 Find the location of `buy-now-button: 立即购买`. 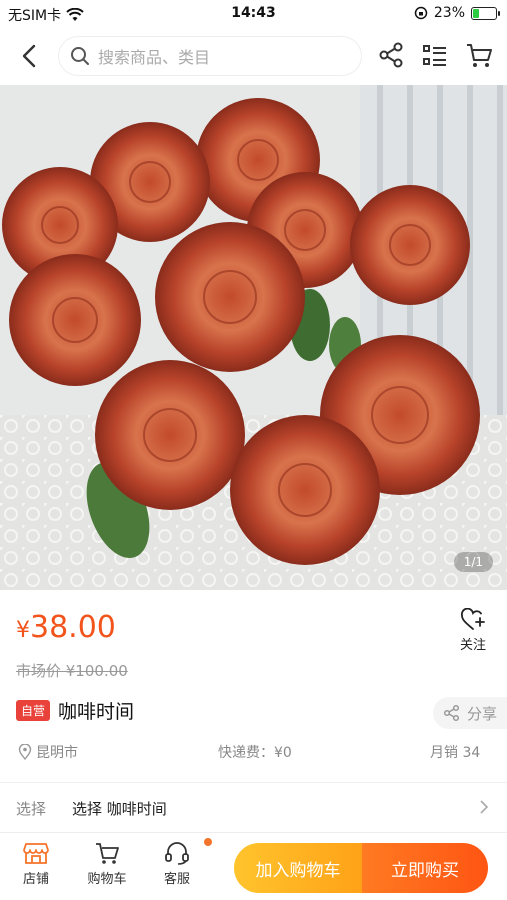

buy-now-button: 立即购买 is located at coordinates (425, 868).